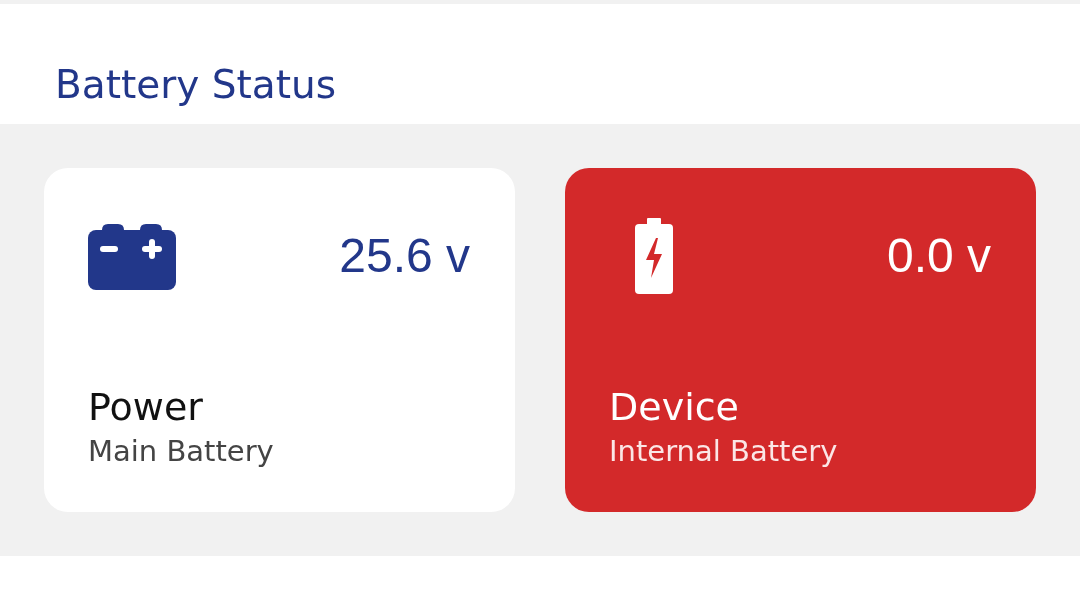 This screenshot has height=604, width=1080. Describe the element at coordinates (938, 256) in the screenshot. I see `voltage-reading: 0.0 v` at that location.